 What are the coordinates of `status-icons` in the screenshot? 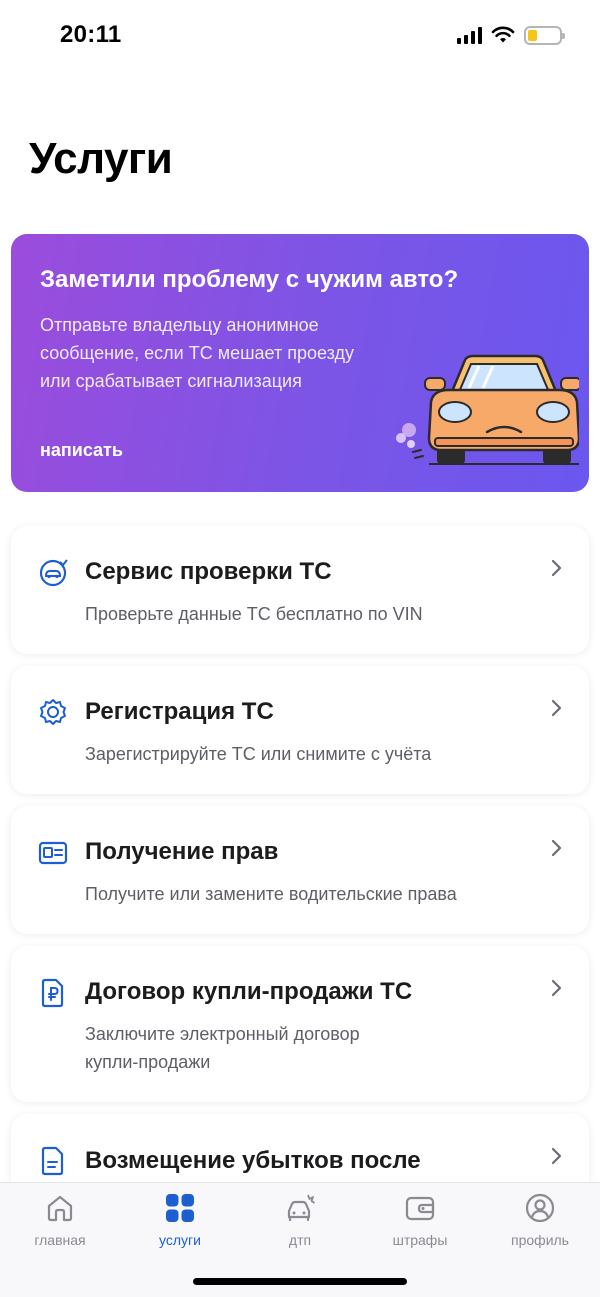 It's located at (511, 35).